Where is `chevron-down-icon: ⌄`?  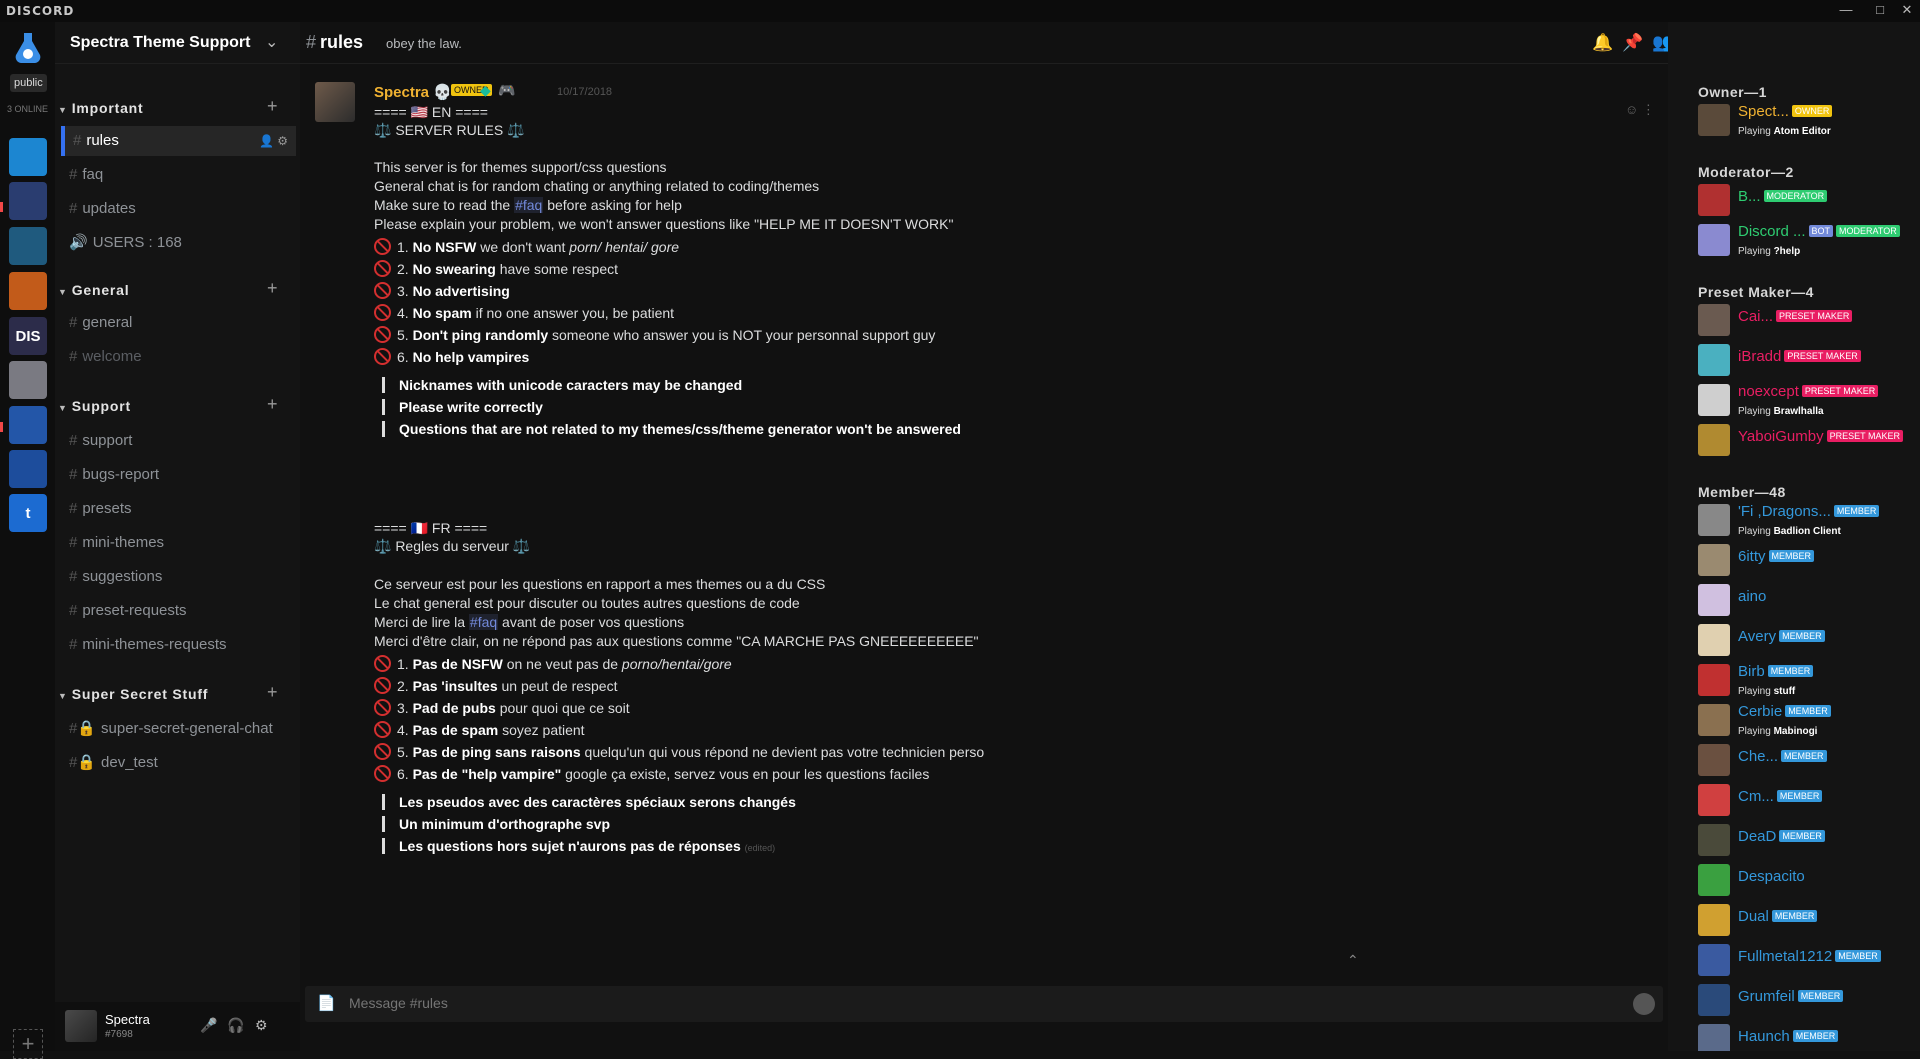 chevron-down-icon: ⌄ is located at coordinates (271, 42).